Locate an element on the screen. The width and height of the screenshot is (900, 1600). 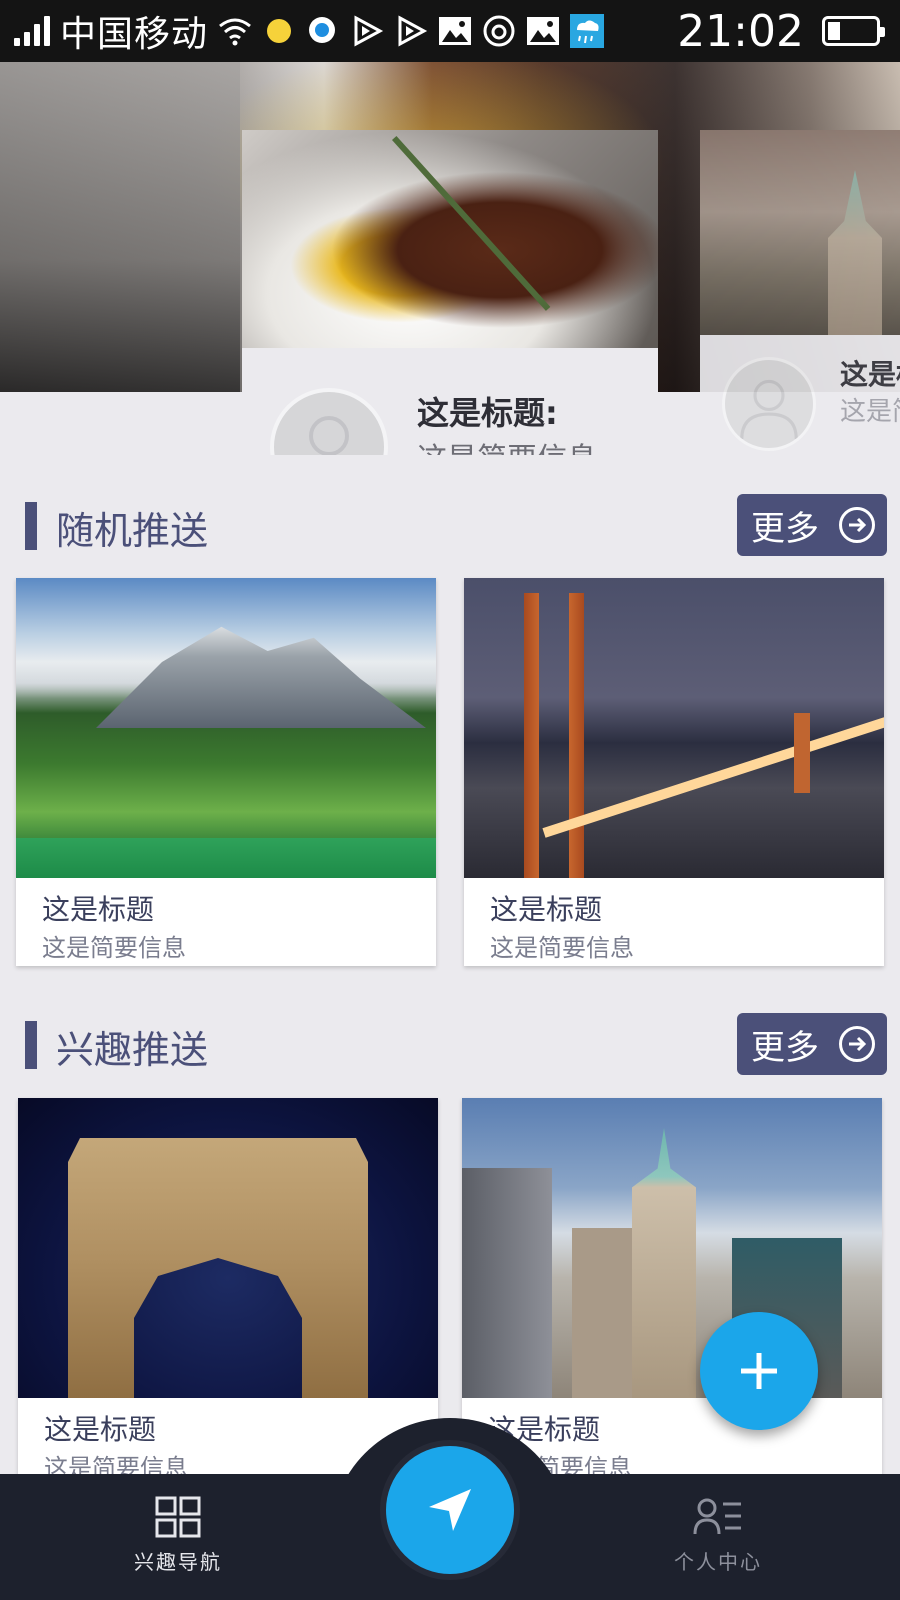
rain-weather-icon is located at coordinates (587, 31).